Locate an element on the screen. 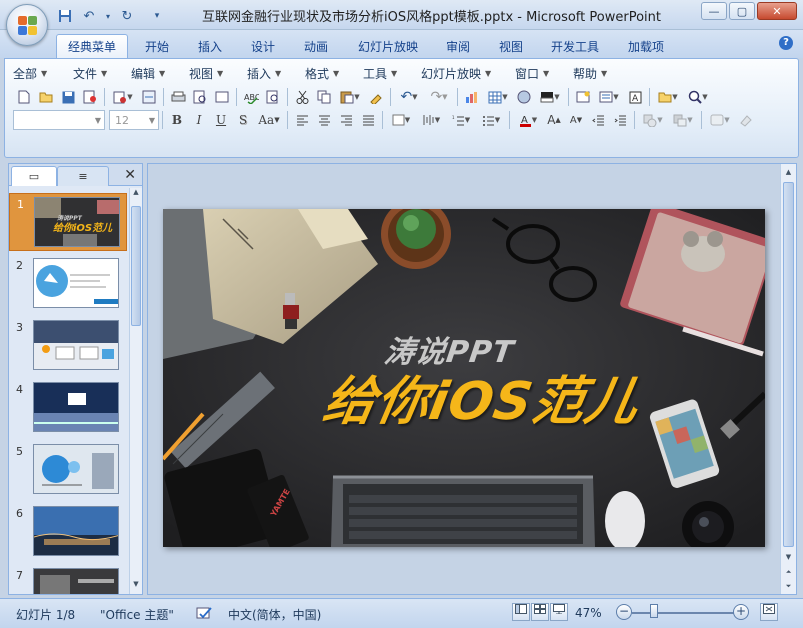  menu-format: 格式 ▼ is located at coordinates (334, 73).